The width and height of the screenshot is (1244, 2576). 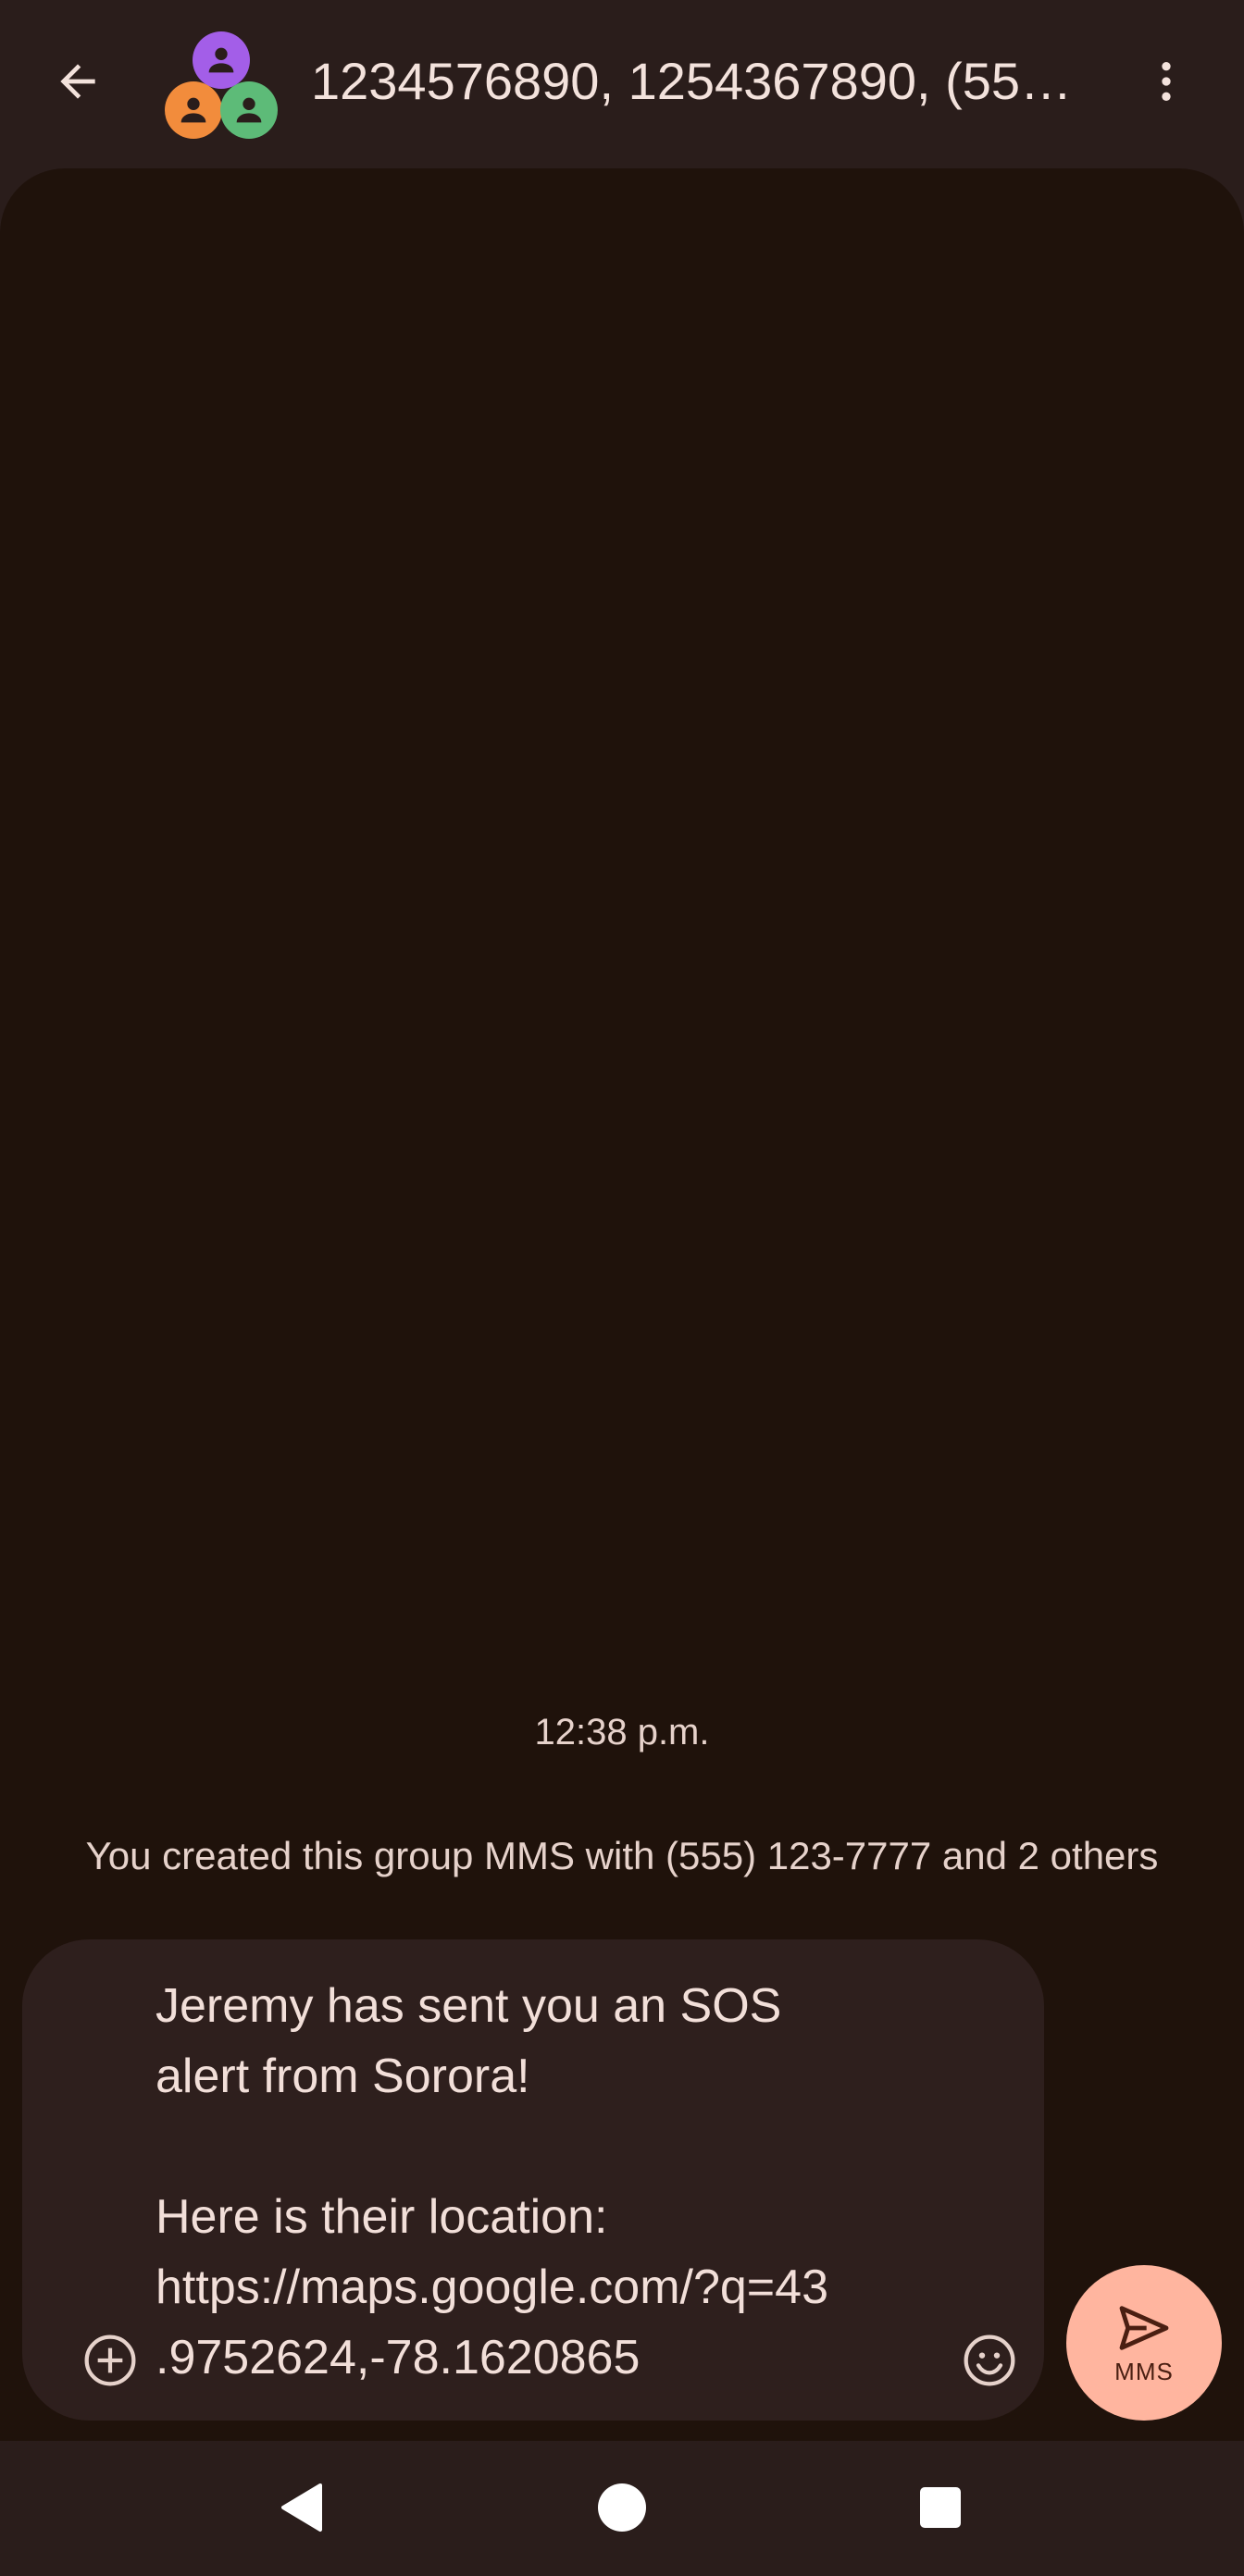 I want to click on back-button, so click(x=78, y=82).